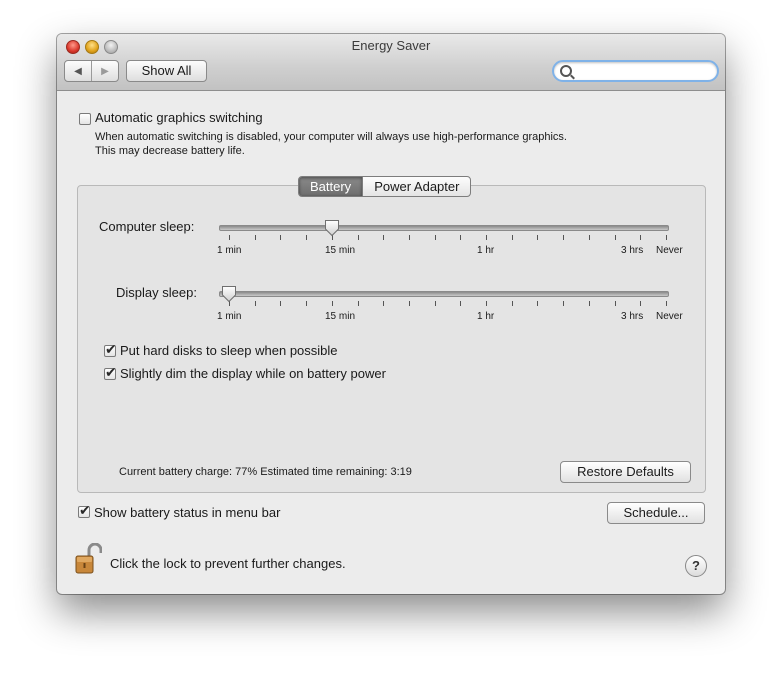 This screenshot has height=674, width=782. Describe the element at coordinates (110, 350) in the screenshot. I see `hard-disk-sleep-checkbox` at that location.